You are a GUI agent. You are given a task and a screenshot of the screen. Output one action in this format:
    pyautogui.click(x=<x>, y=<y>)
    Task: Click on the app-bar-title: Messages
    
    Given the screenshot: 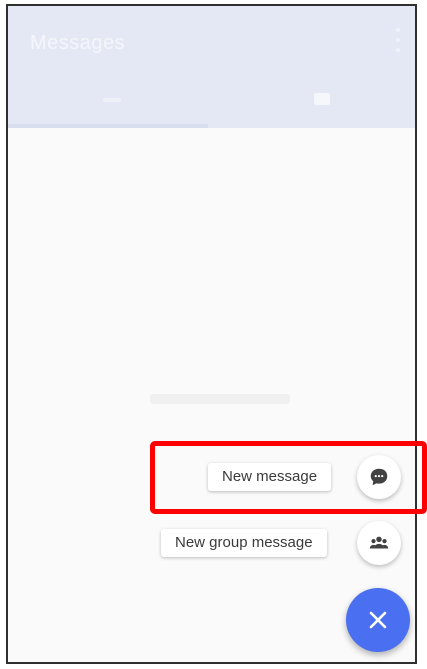 What is the action you would take?
    pyautogui.click(x=78, y=43)
    